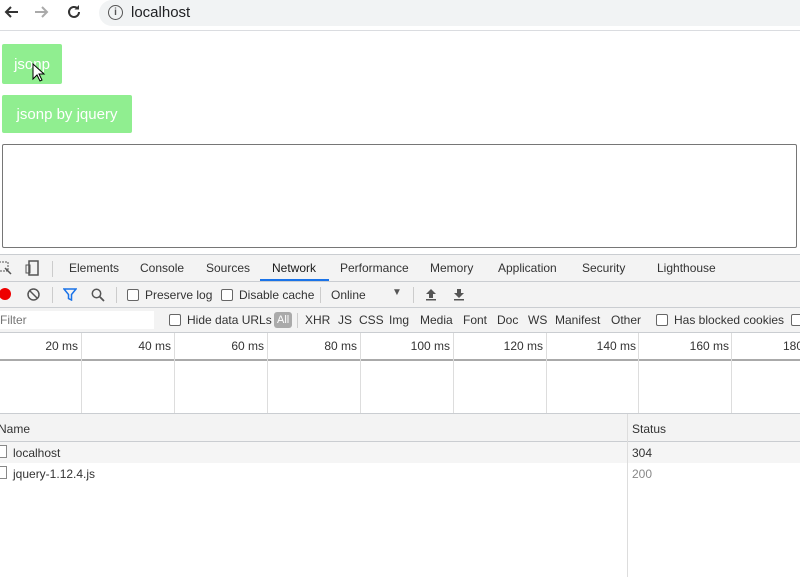 This screenshot has height=577, width=800. Describe the element at coordinates (791, 346) in the screenshot. I see `timeline-tick: 180` at that location.